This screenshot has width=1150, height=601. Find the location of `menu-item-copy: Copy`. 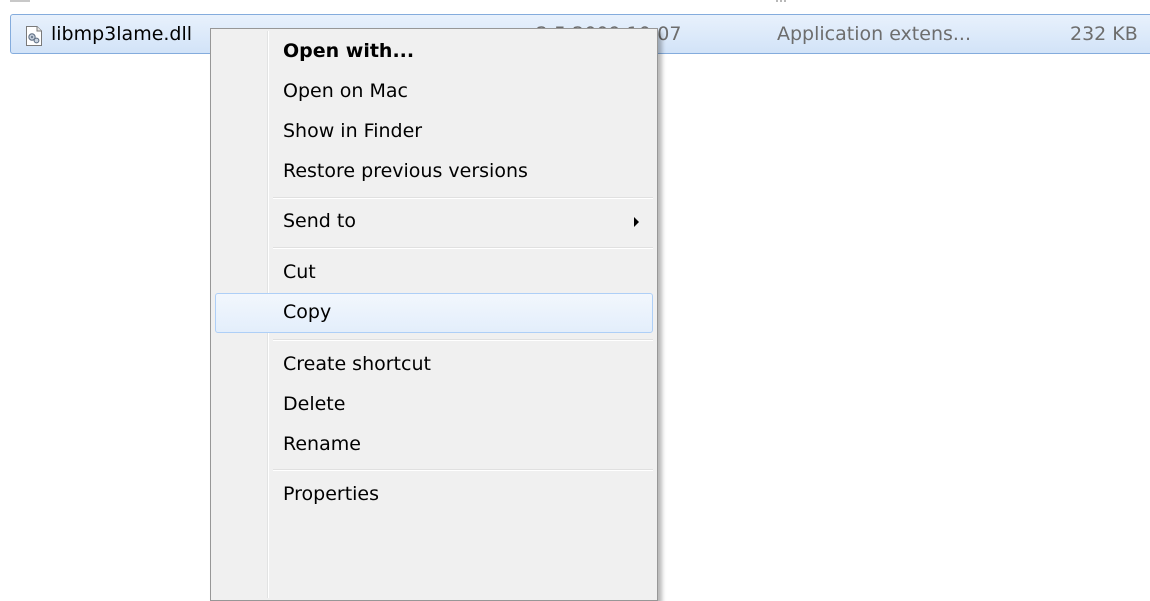

menu-item-copy: Copy is located at coordinates (434, 313).